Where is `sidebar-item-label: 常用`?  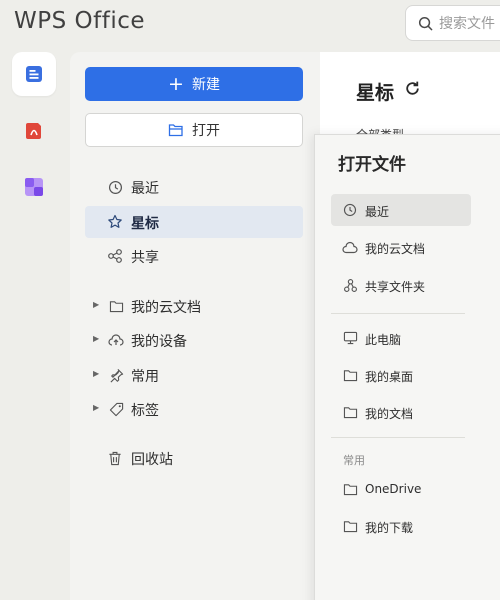 sidebar-item-label: 常用 is located at coordinates (145, 377).